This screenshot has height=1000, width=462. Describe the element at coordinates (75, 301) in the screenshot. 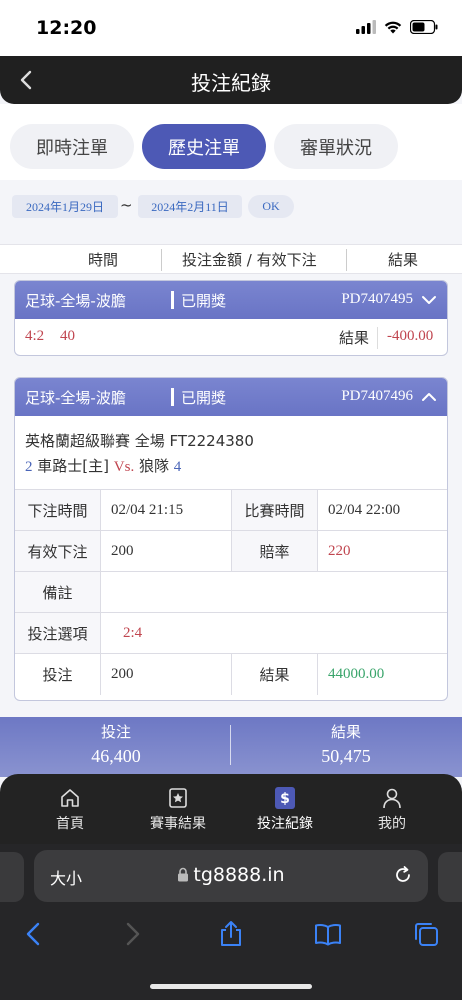

I see `bet-category: 足球-全場-波膽` at that location.